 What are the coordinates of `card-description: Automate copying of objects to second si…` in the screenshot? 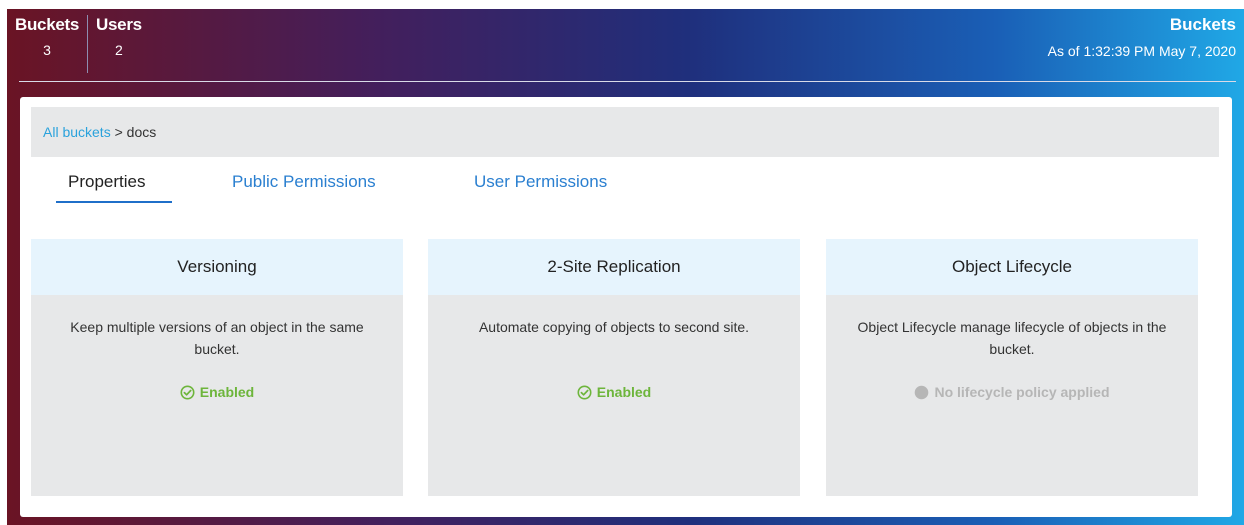 It's located at (614, 327).